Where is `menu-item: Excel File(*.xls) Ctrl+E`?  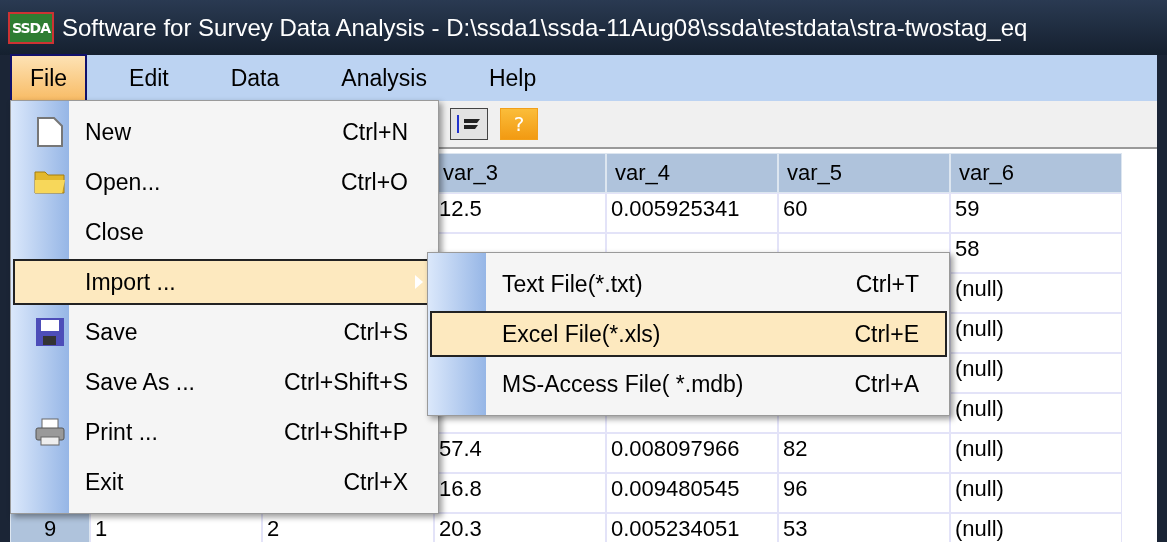
menu-item: Excel File(*.xls) Ctrl+E is located at coordinates (688, 334).